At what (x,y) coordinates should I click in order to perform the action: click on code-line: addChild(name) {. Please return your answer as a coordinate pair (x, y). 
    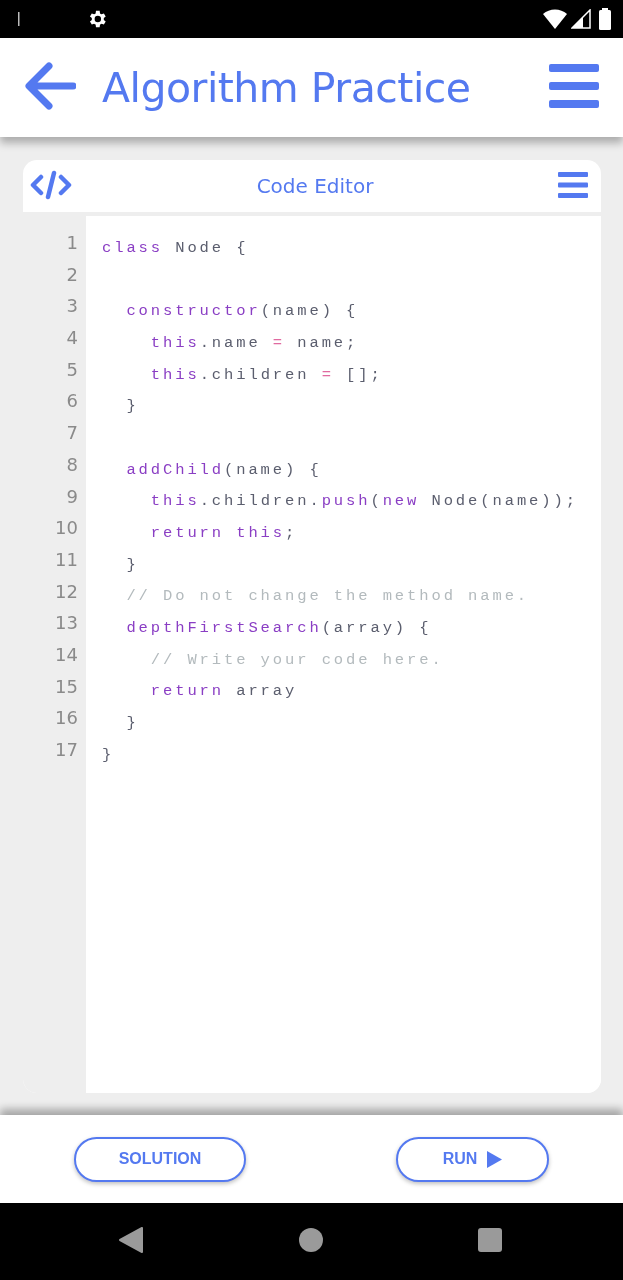
    Looking at the image, I should click on (223, 469).